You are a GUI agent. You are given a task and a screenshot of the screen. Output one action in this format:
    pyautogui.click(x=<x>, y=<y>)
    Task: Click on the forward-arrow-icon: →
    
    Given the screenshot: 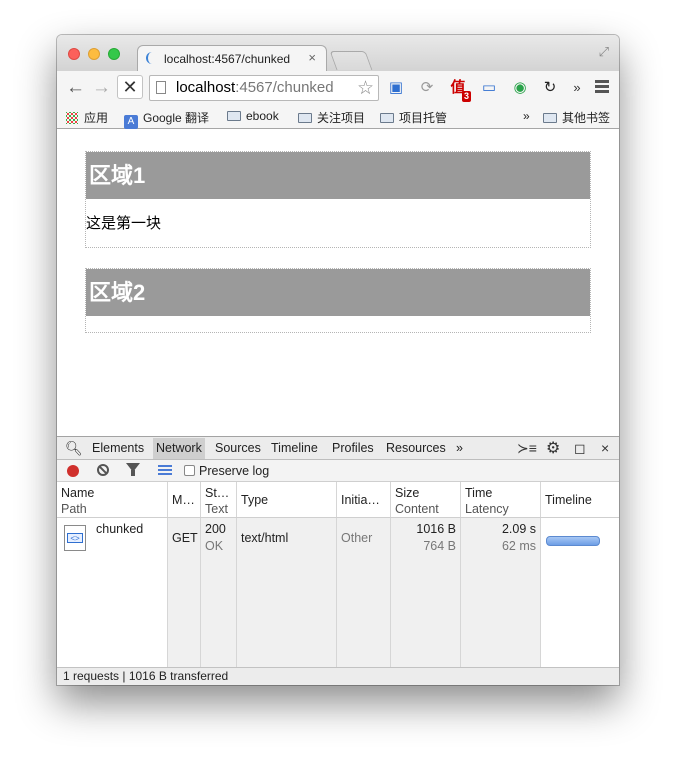 What is the action you would take?
    pyautogui.click(x=101, y=88)
    